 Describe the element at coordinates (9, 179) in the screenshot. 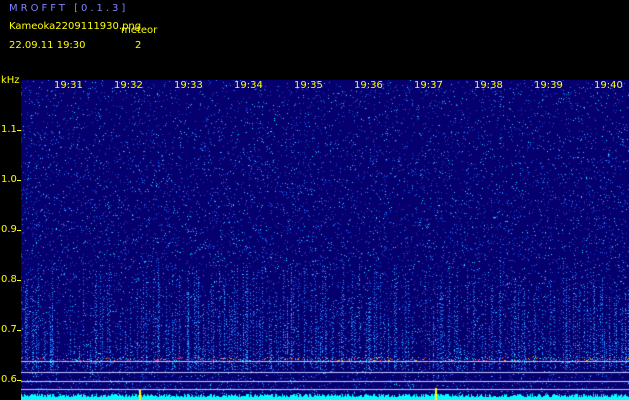

I see `y-tick-label: 1.0` at that location.